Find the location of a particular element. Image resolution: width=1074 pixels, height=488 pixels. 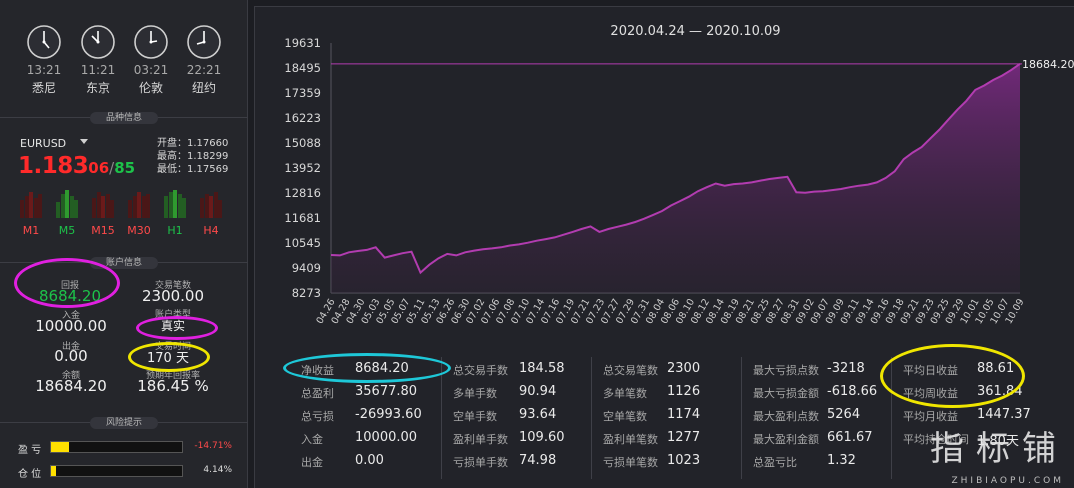

withdraw-value: 0.00 is located at coordinates (71, 356).